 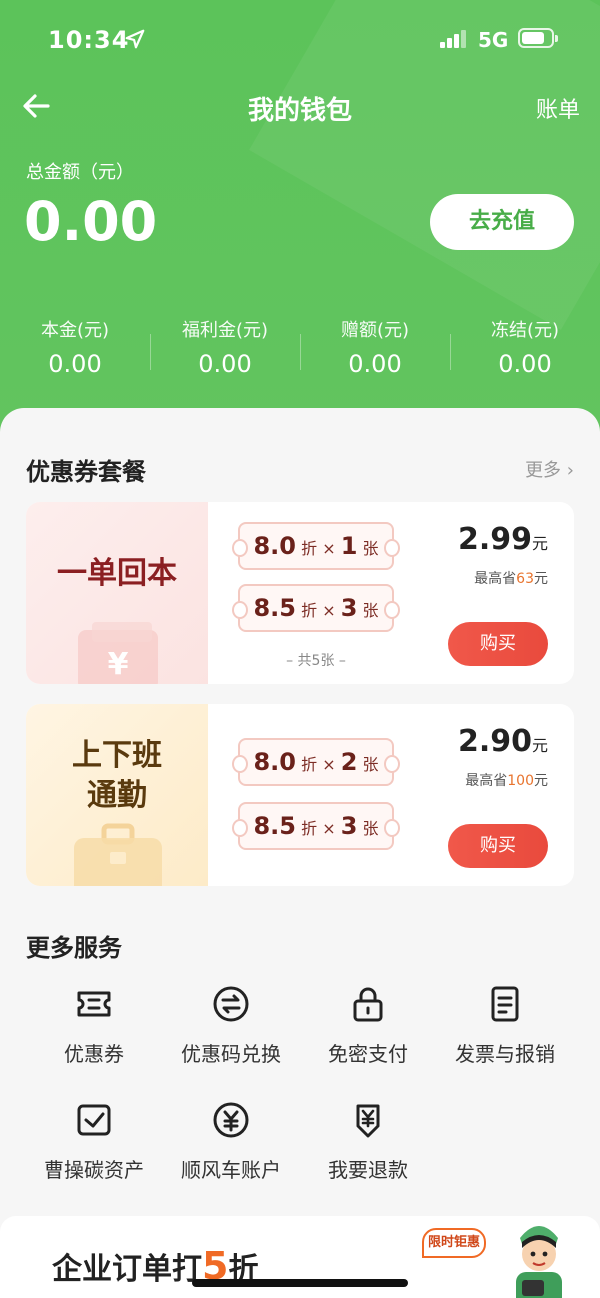 I want to click on package-name-line: 上下班, so click(x=117, y=755).